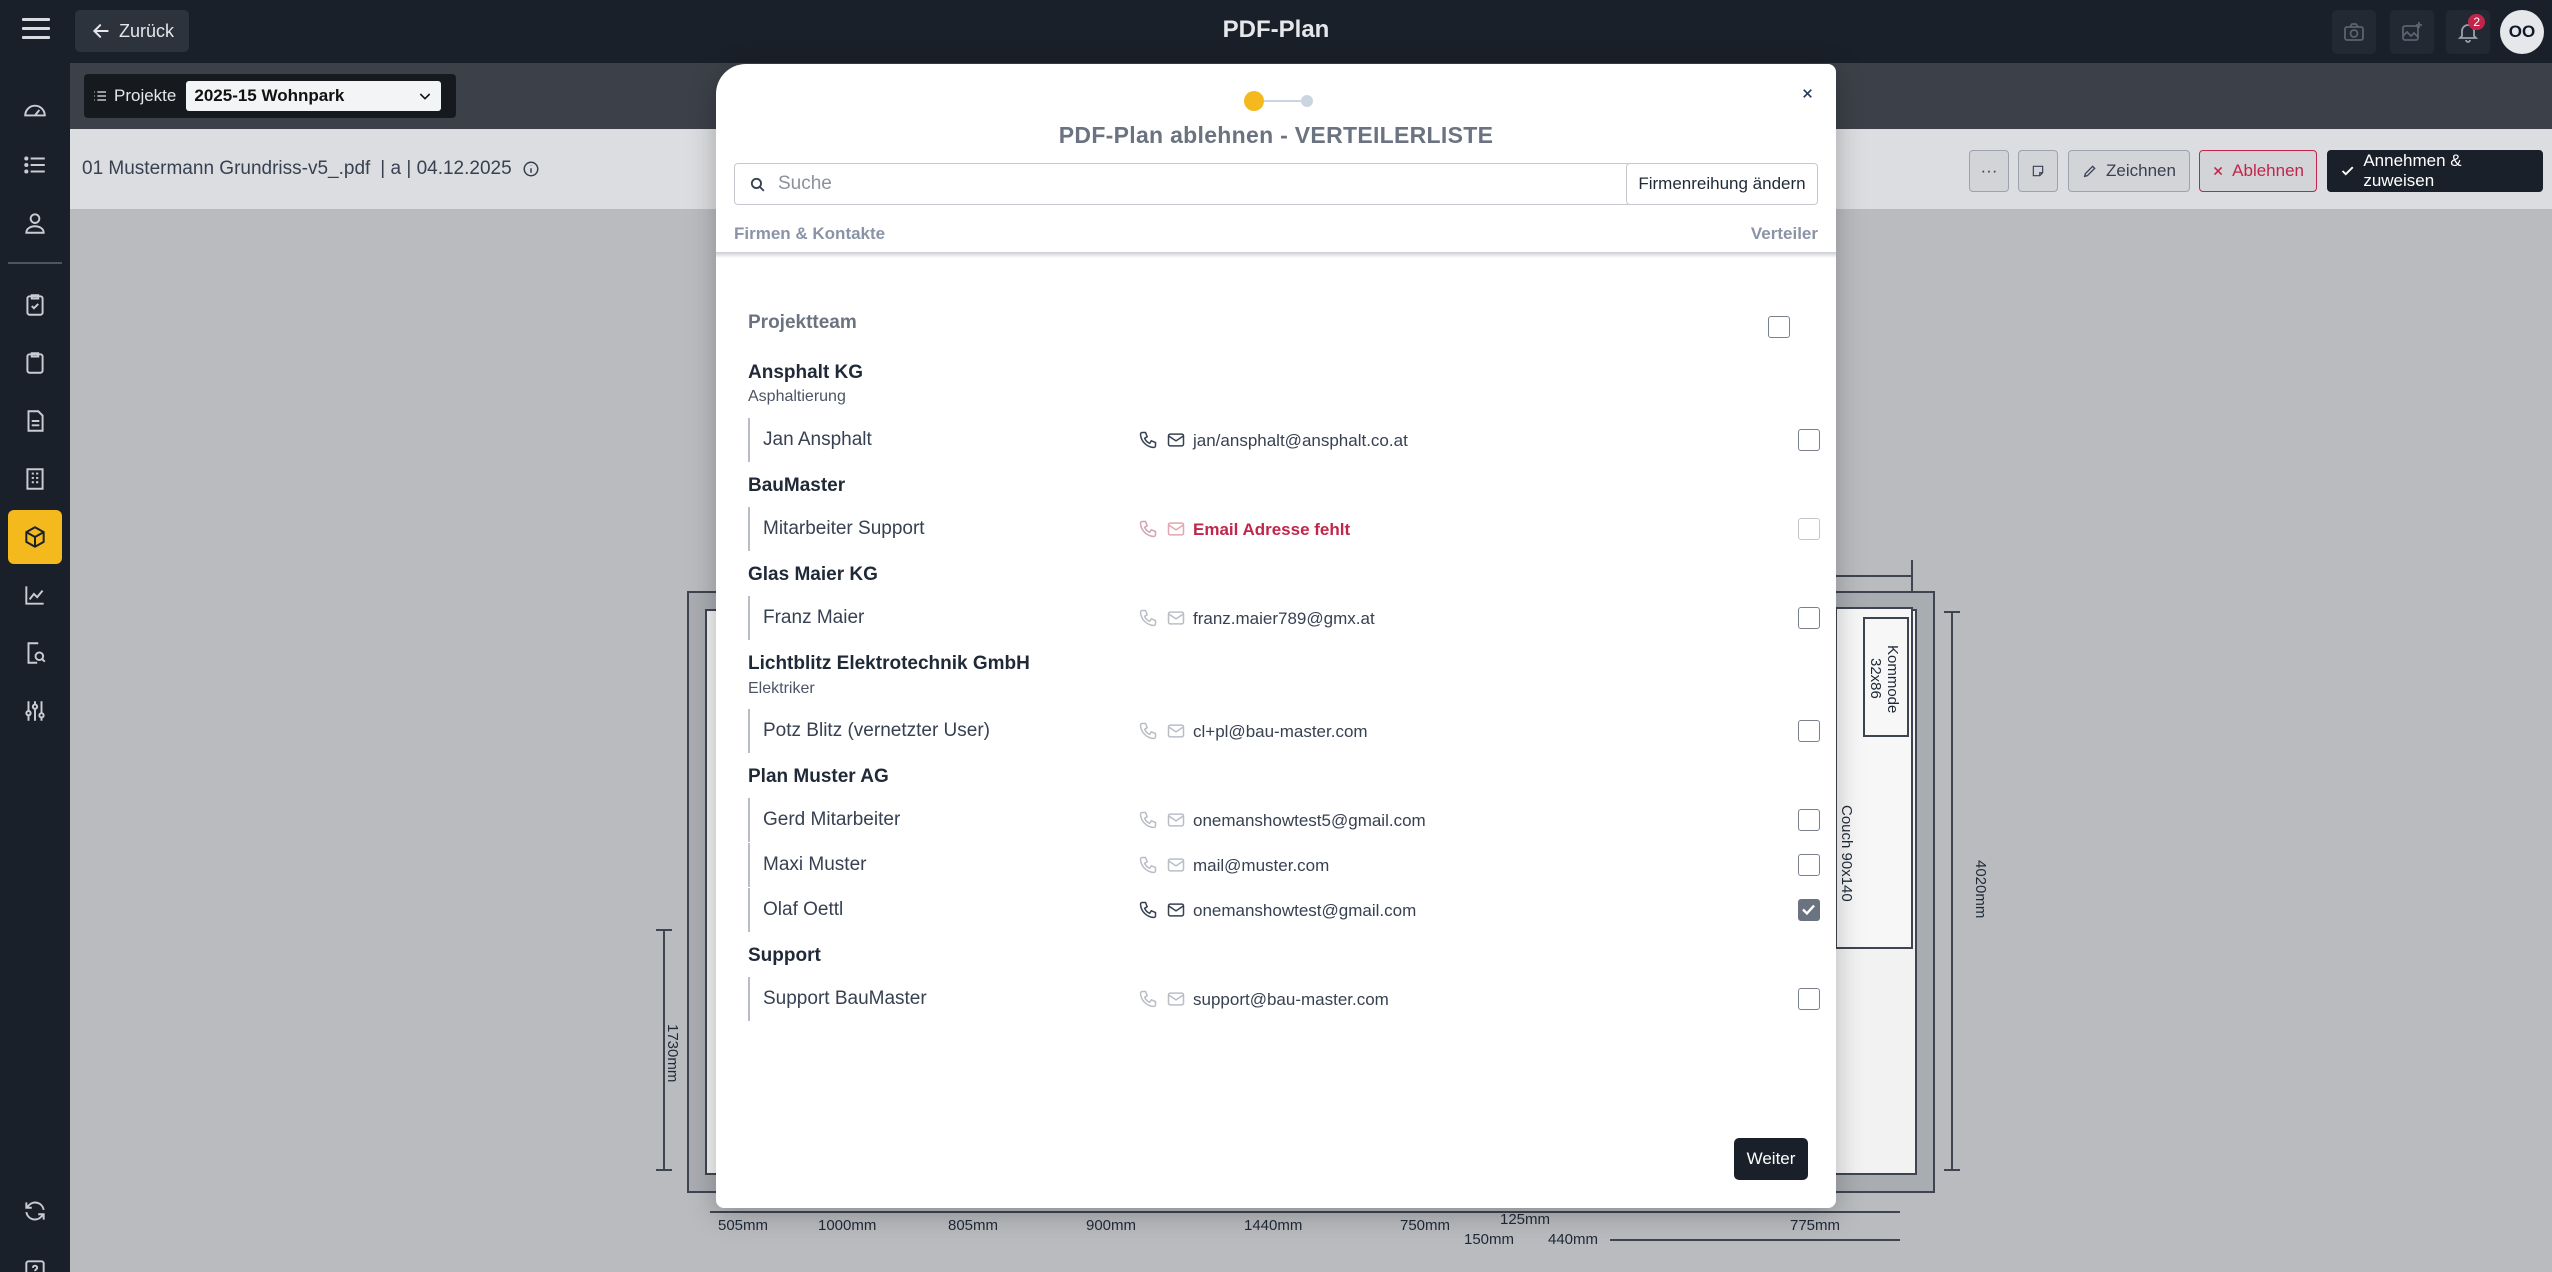 The image size is (2552, 1272). What do you see at coordinates (802, 322) in the screenshot?
I see `project-team-label: Projektteam` at bounding box center [802, 322].